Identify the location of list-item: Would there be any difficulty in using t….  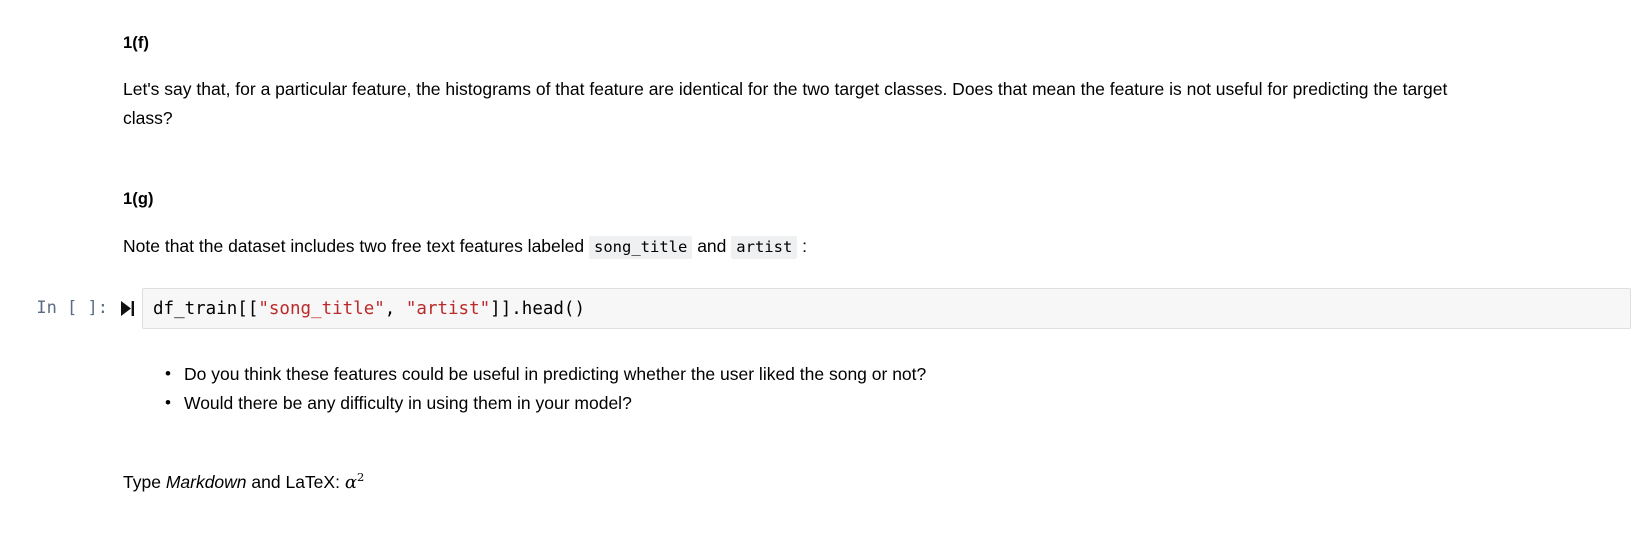
(894, 403).